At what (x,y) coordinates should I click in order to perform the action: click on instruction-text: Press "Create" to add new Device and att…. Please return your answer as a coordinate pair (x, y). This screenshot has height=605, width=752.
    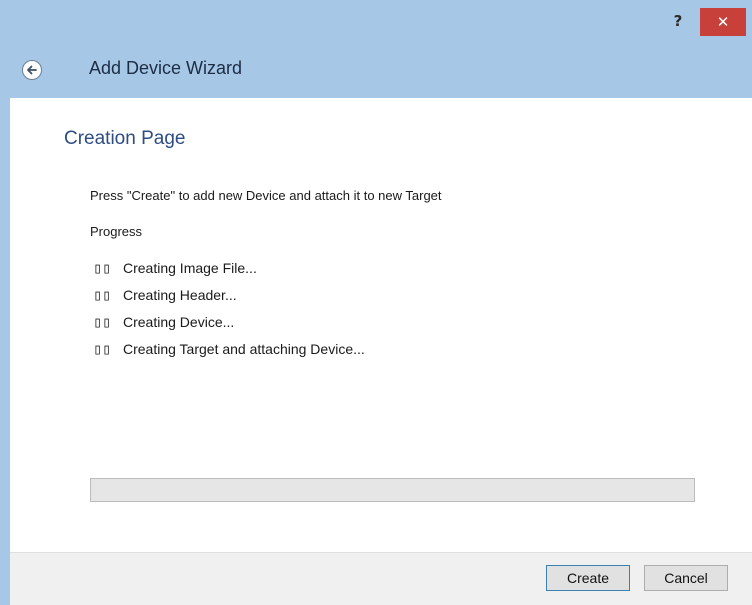
    Looking at the image, I should click on (266, 195).